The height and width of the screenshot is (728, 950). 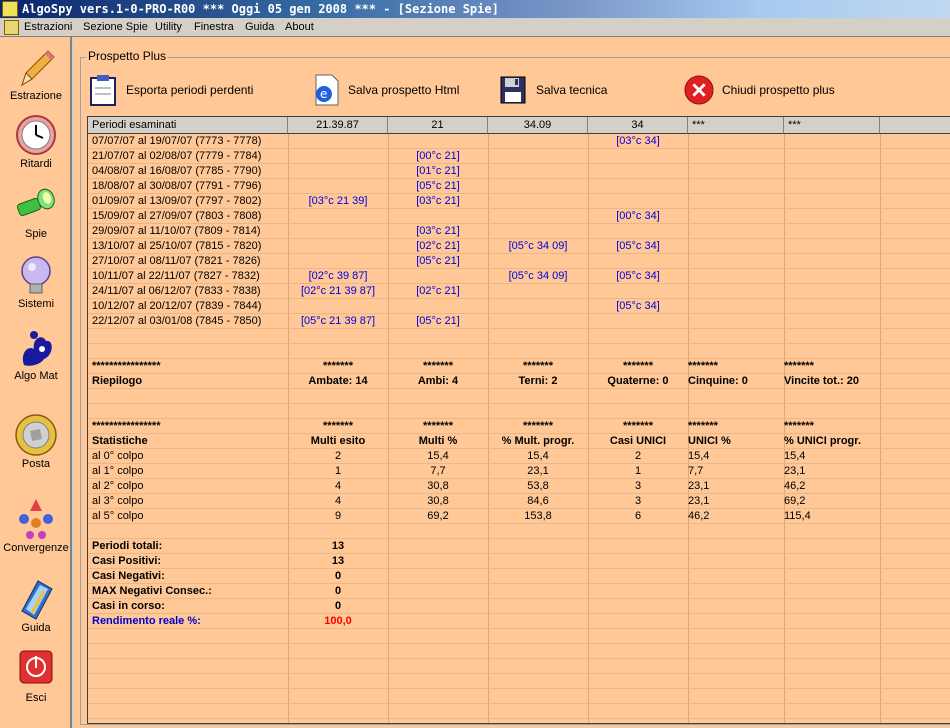 What do you see at coordinates (438, 246) in the screenshot?
I see `grid-cell: [02°c 21]` at bounding box center [438, 246].